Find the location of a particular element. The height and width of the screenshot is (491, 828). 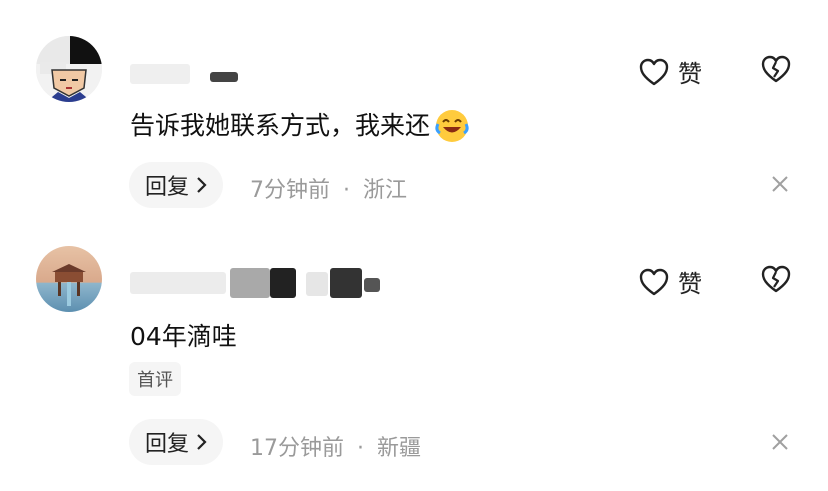

comment-time: 17分钟前 is located at coordinates (297, 448).